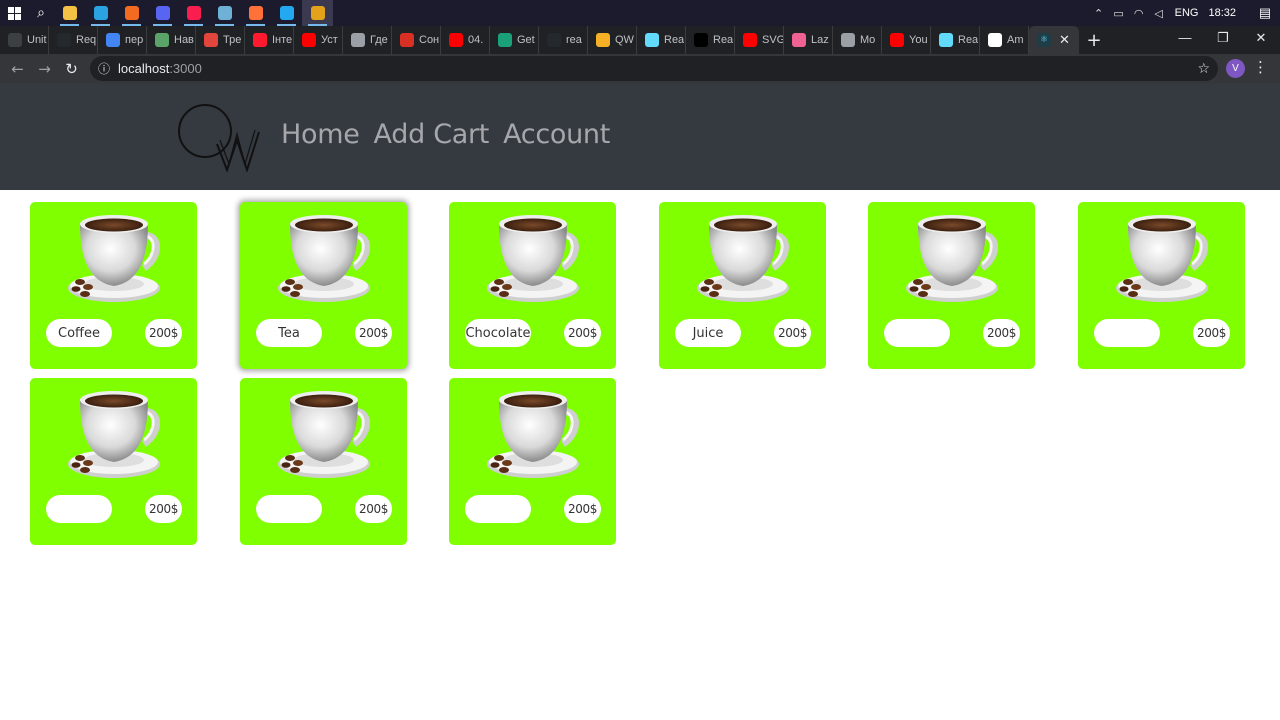 The image size is (1280, 720). I want to click on clock: 18:32, so click(1222, 13).